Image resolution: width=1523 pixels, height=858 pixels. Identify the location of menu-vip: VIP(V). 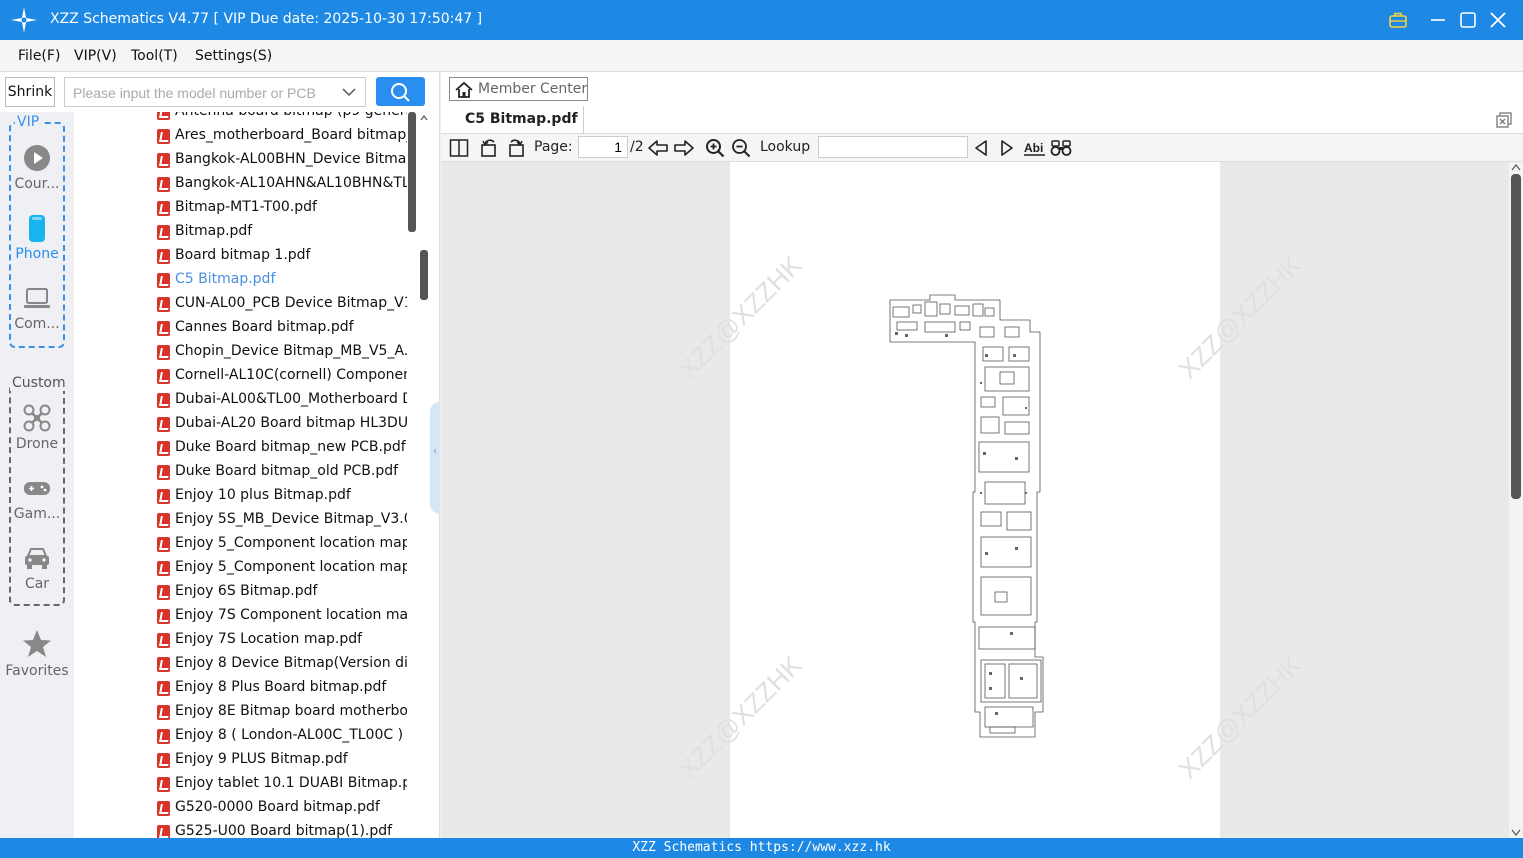
(95, 56).